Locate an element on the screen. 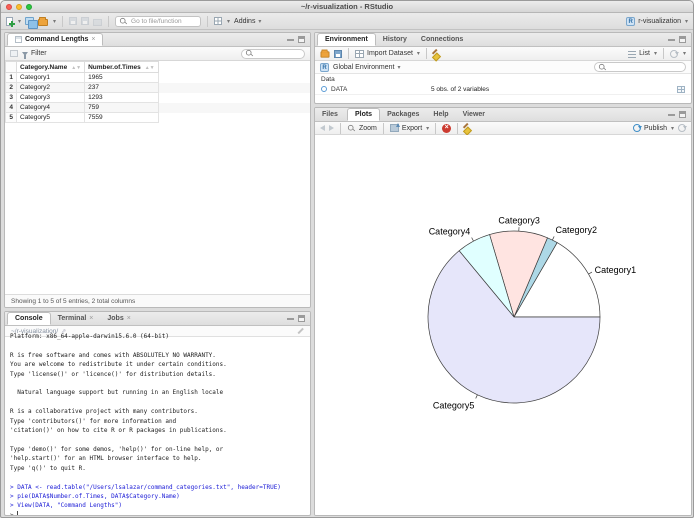 This screenshot has height=518, width=694. pane-layout-icon is located at coordinates (218, 21).